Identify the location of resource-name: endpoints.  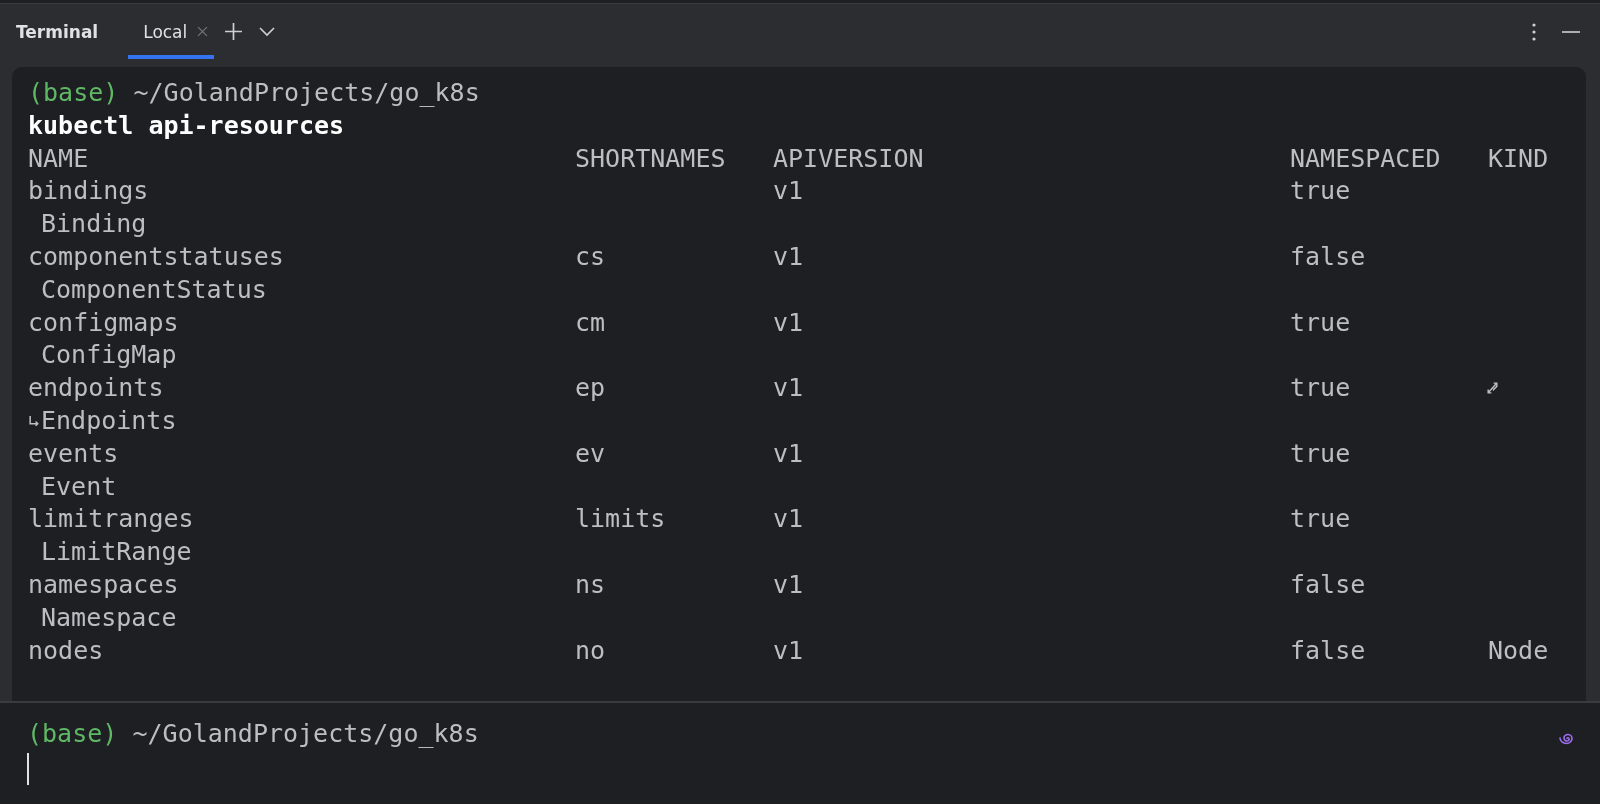
(96, 388).